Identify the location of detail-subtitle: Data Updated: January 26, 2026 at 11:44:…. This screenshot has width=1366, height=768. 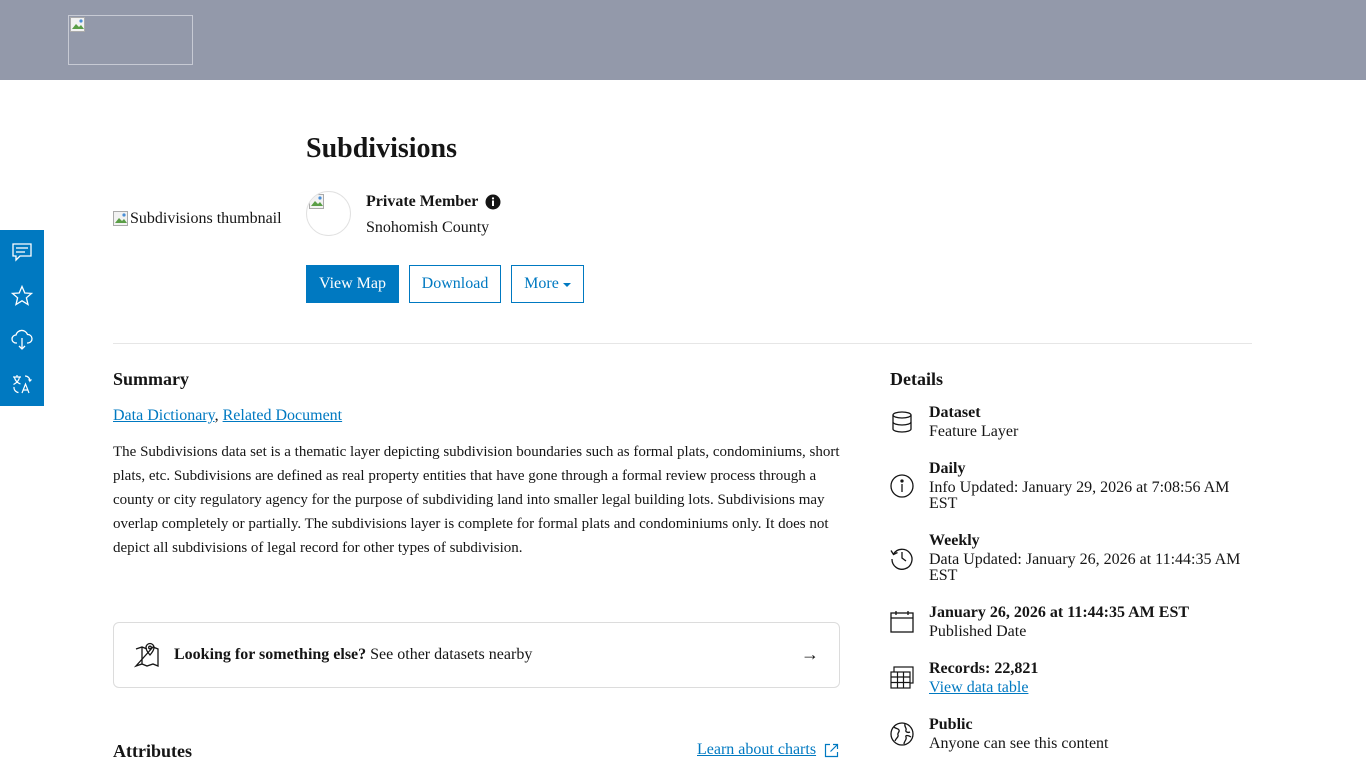
(1085, 567).